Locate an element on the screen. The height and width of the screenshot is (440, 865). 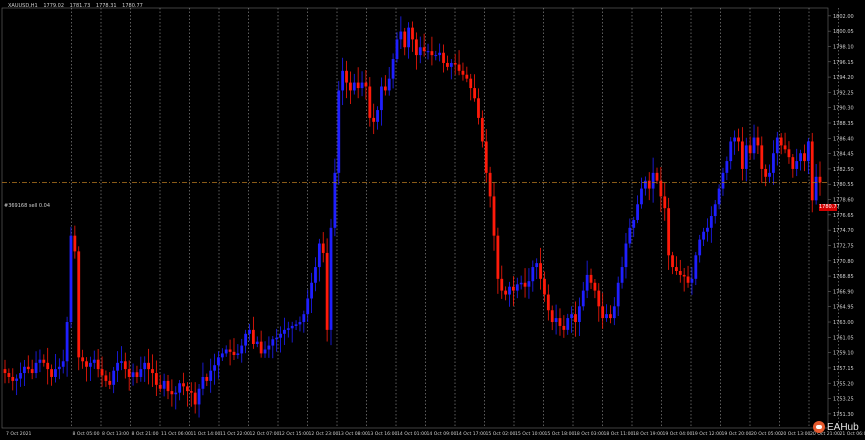
y-tick-label: 1780.55 is located at coordinates (843, 185).